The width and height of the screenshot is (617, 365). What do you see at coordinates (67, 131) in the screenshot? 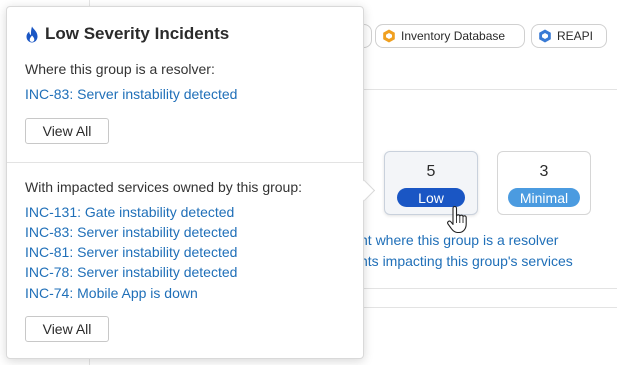
I see `view-all-resolver-button: View All` at bounding box center [67, 131].